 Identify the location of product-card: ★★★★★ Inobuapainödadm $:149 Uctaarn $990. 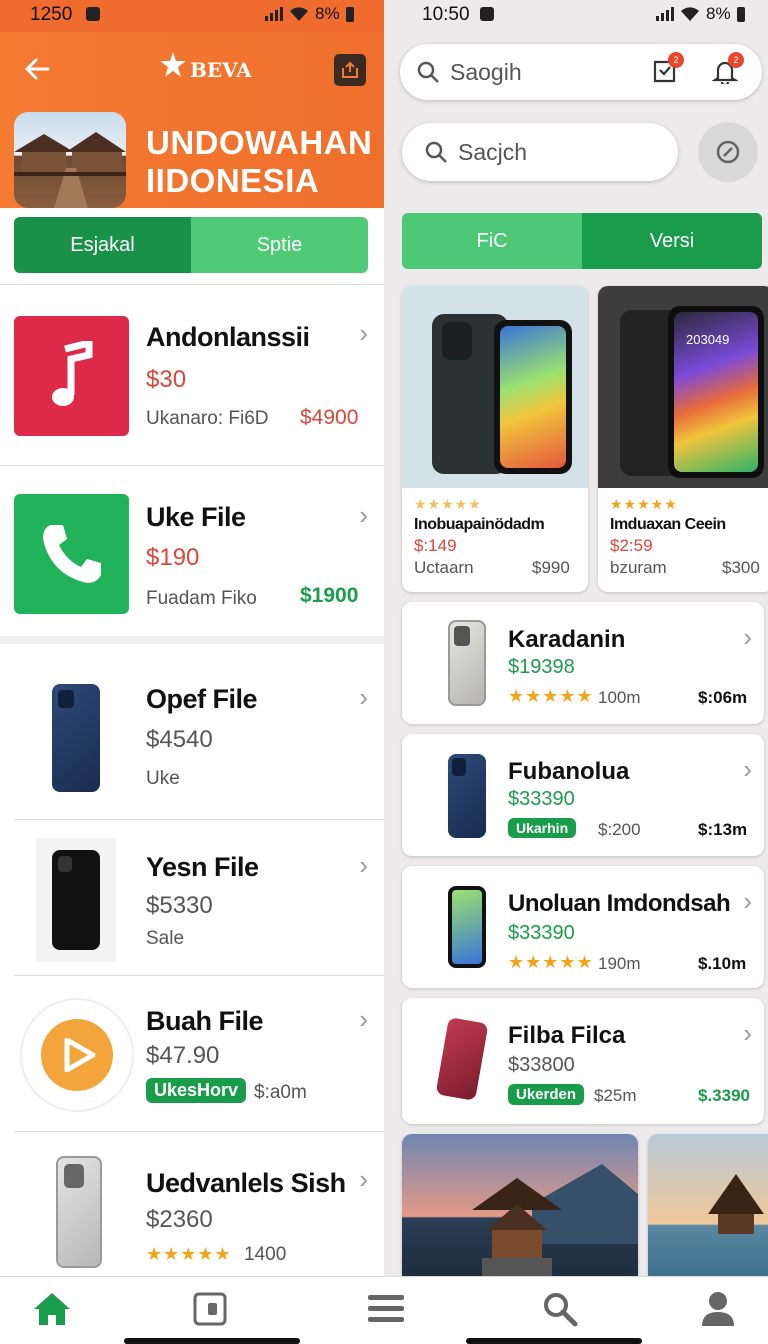
(495, 439).